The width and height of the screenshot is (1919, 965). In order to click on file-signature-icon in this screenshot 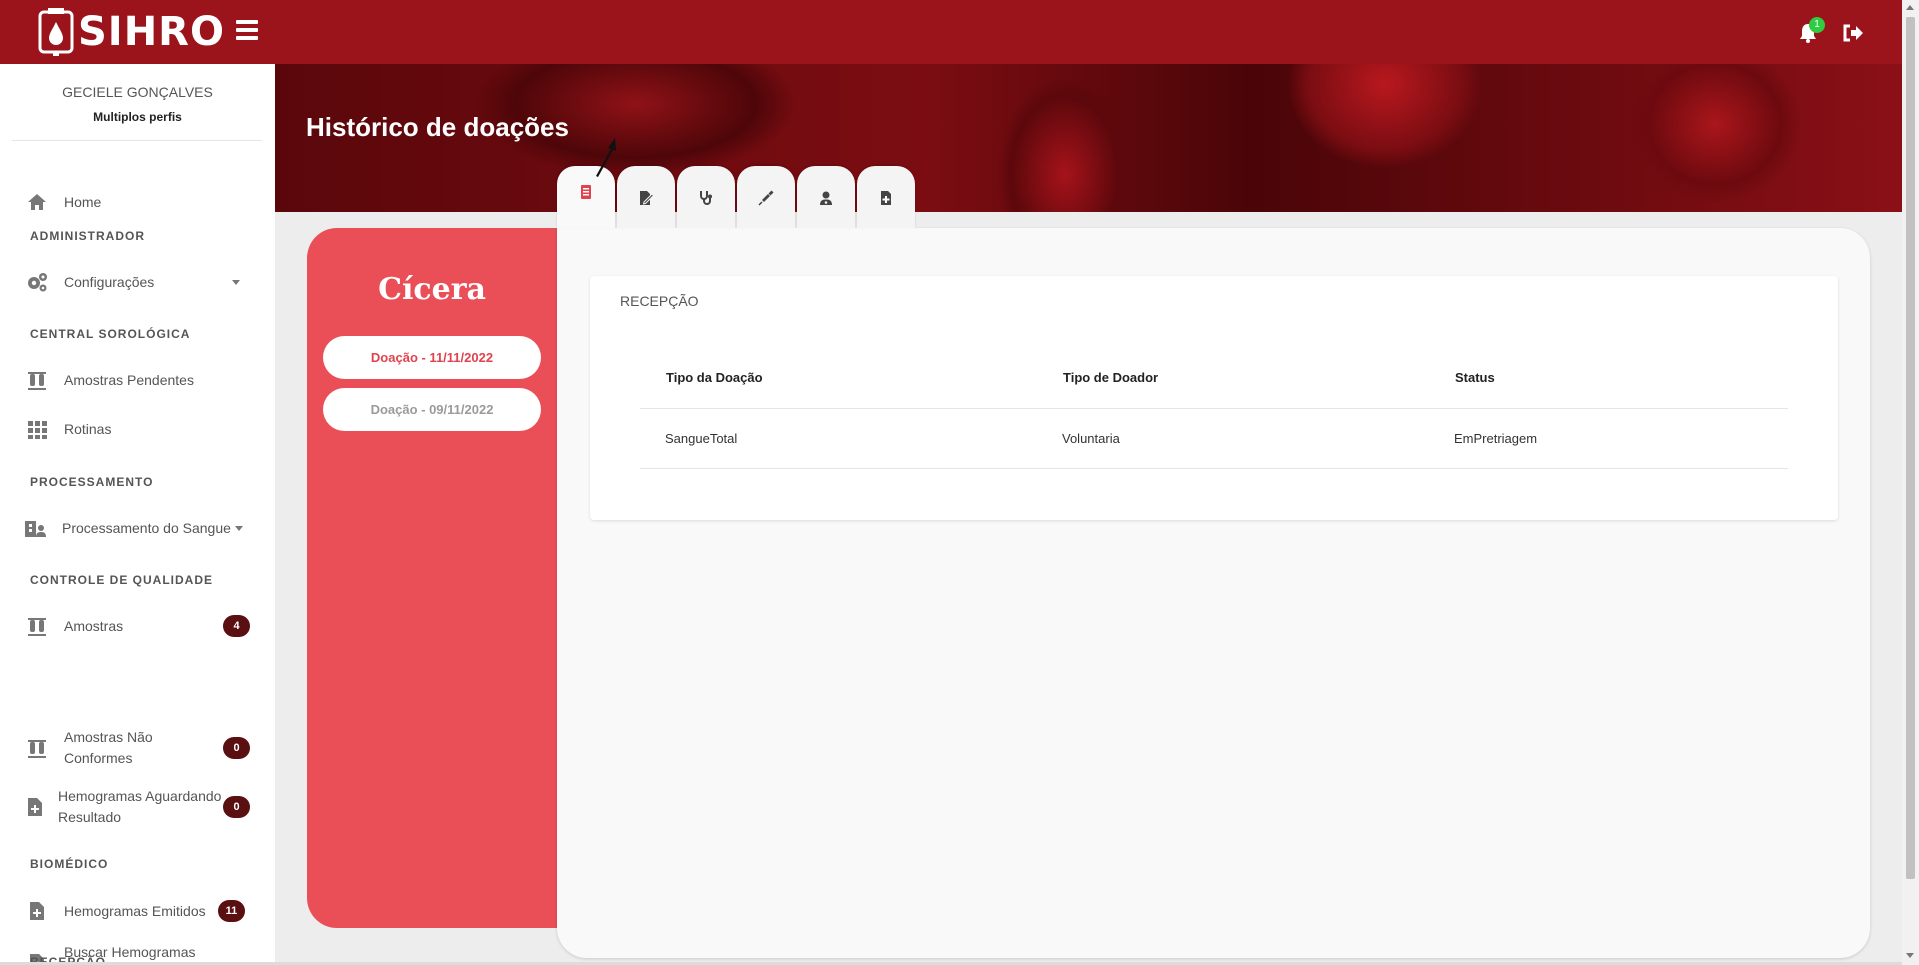, I will do `click(647, 198)`.